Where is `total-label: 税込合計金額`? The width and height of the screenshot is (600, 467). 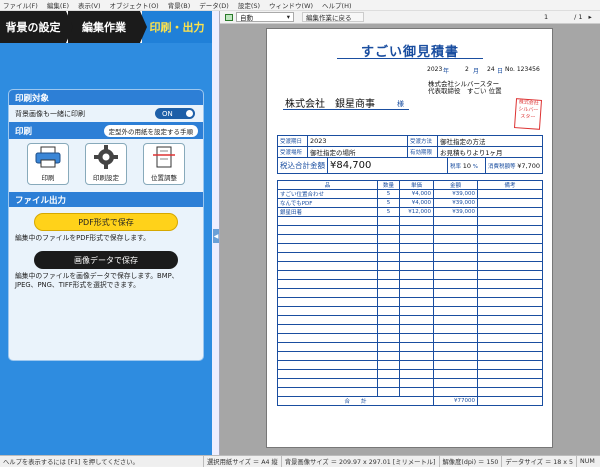 total-label: 税込合計金額 is located at coordinates (302, 165).